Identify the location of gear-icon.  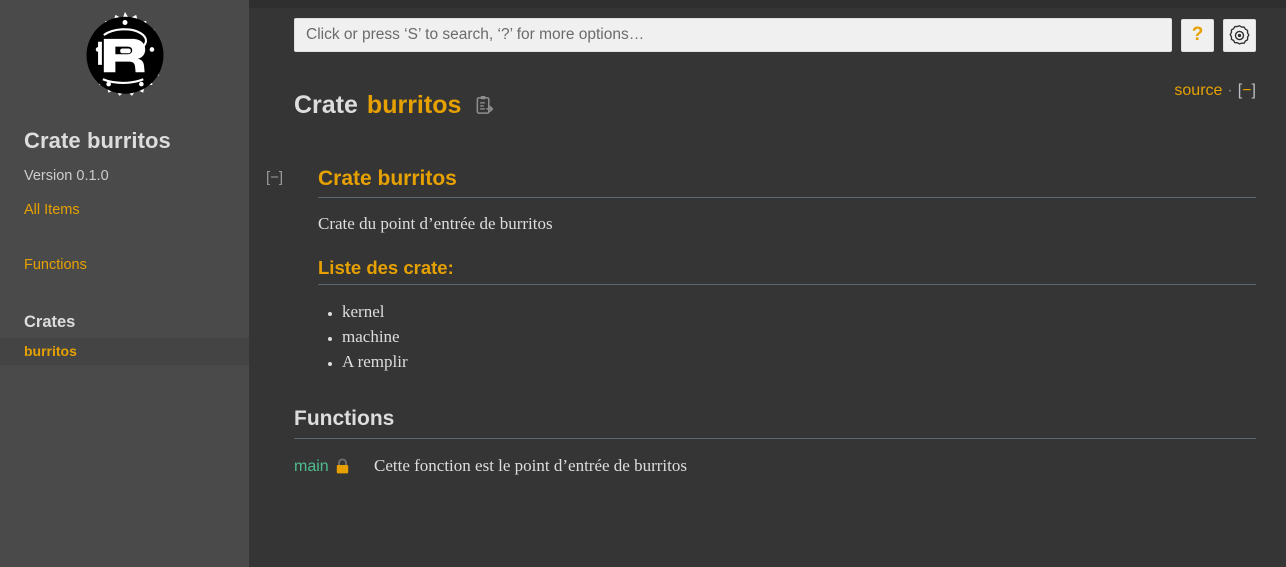
(1239, 34).